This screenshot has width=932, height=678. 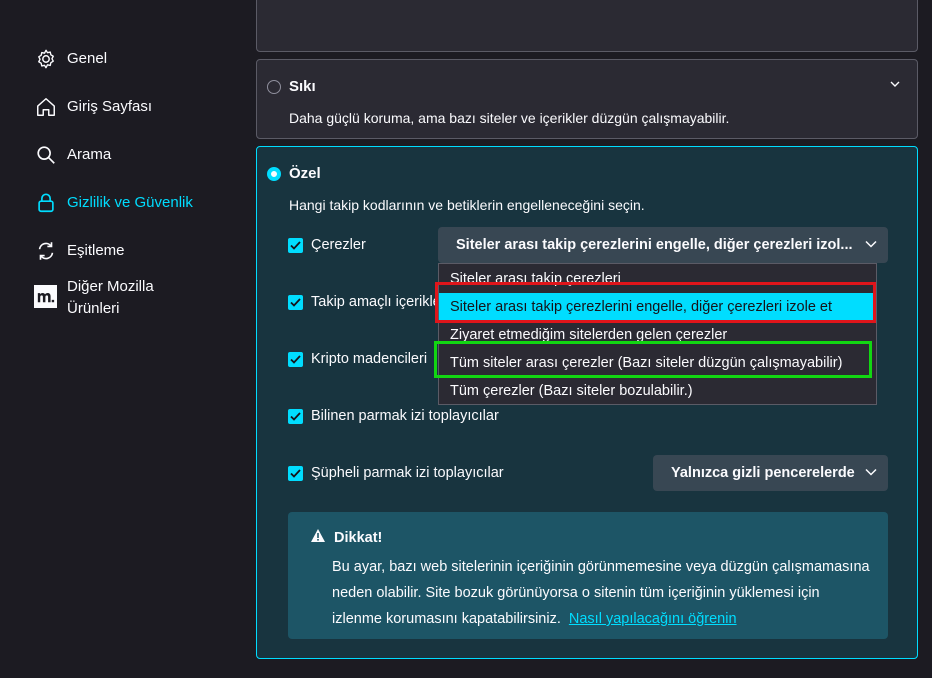 I want to click on fingerprinters-select: Yalnızca gizli pencerelerde, so click(x=770, y=473).